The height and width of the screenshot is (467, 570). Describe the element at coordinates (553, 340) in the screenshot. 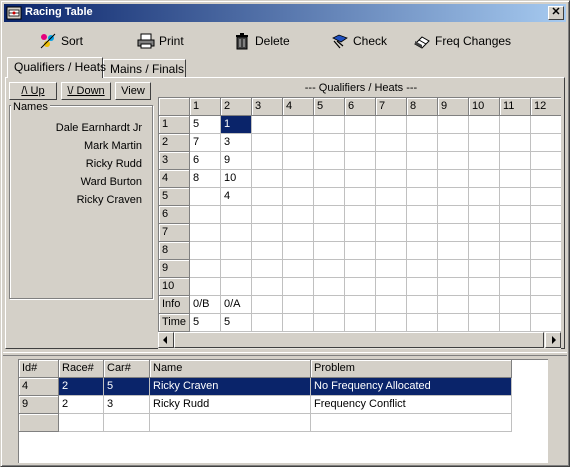

I see `scroll-right-button` at that location.